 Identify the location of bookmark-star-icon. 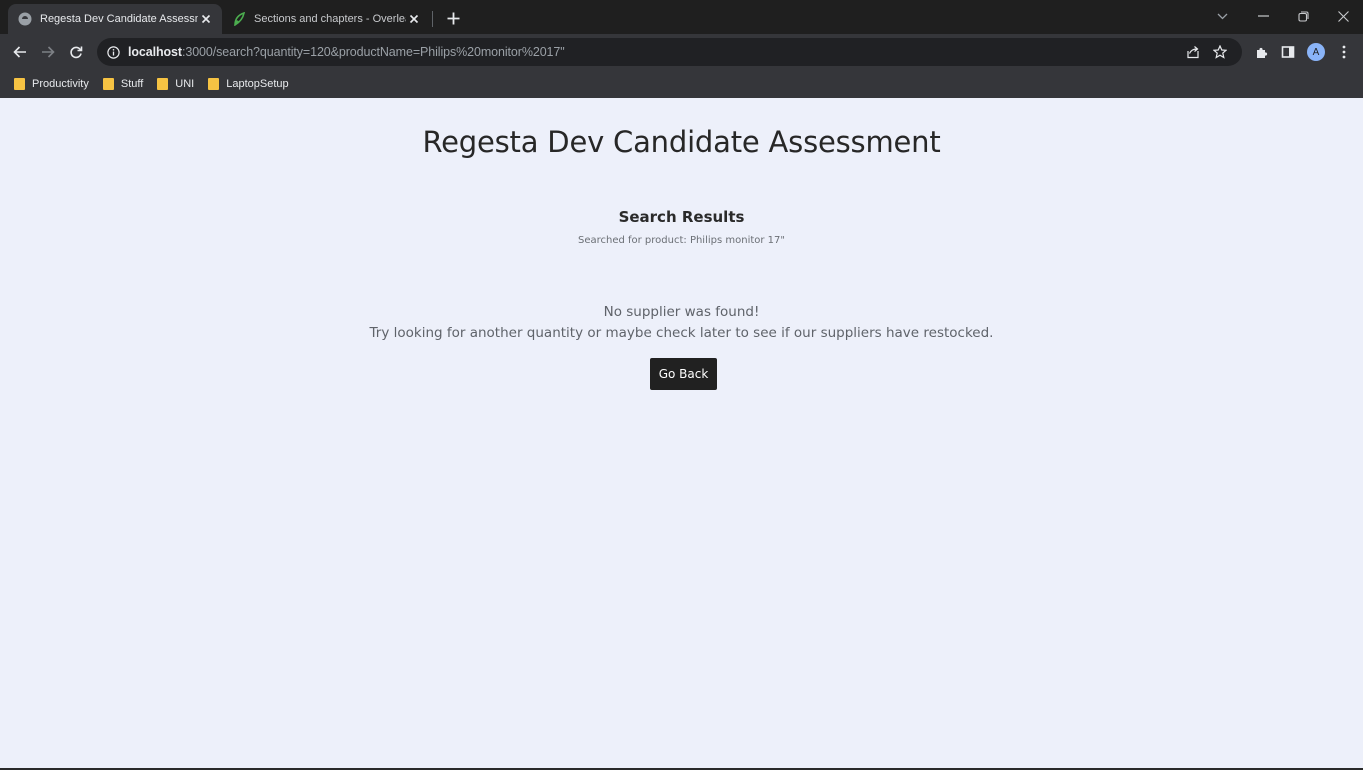
(1220, 52).